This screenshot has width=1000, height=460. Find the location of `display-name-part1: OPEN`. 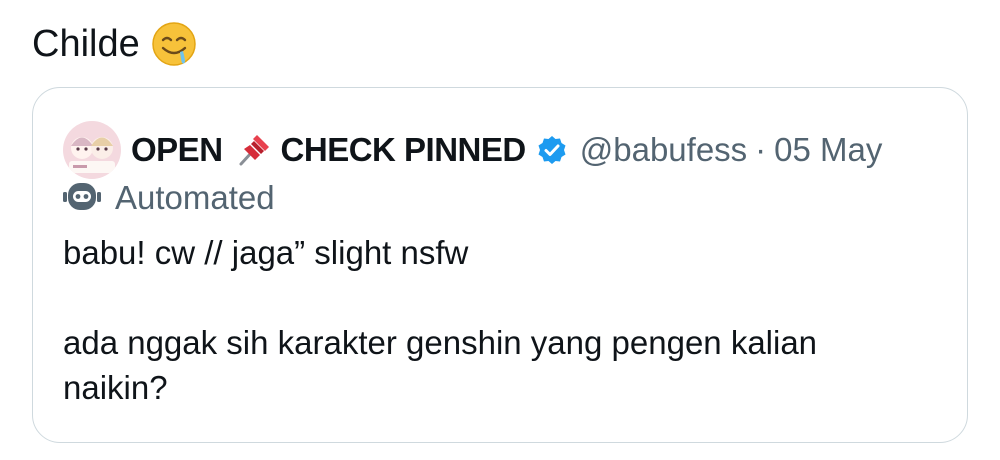

display-name-part1: OPEN is located at coordinates (177, 149).